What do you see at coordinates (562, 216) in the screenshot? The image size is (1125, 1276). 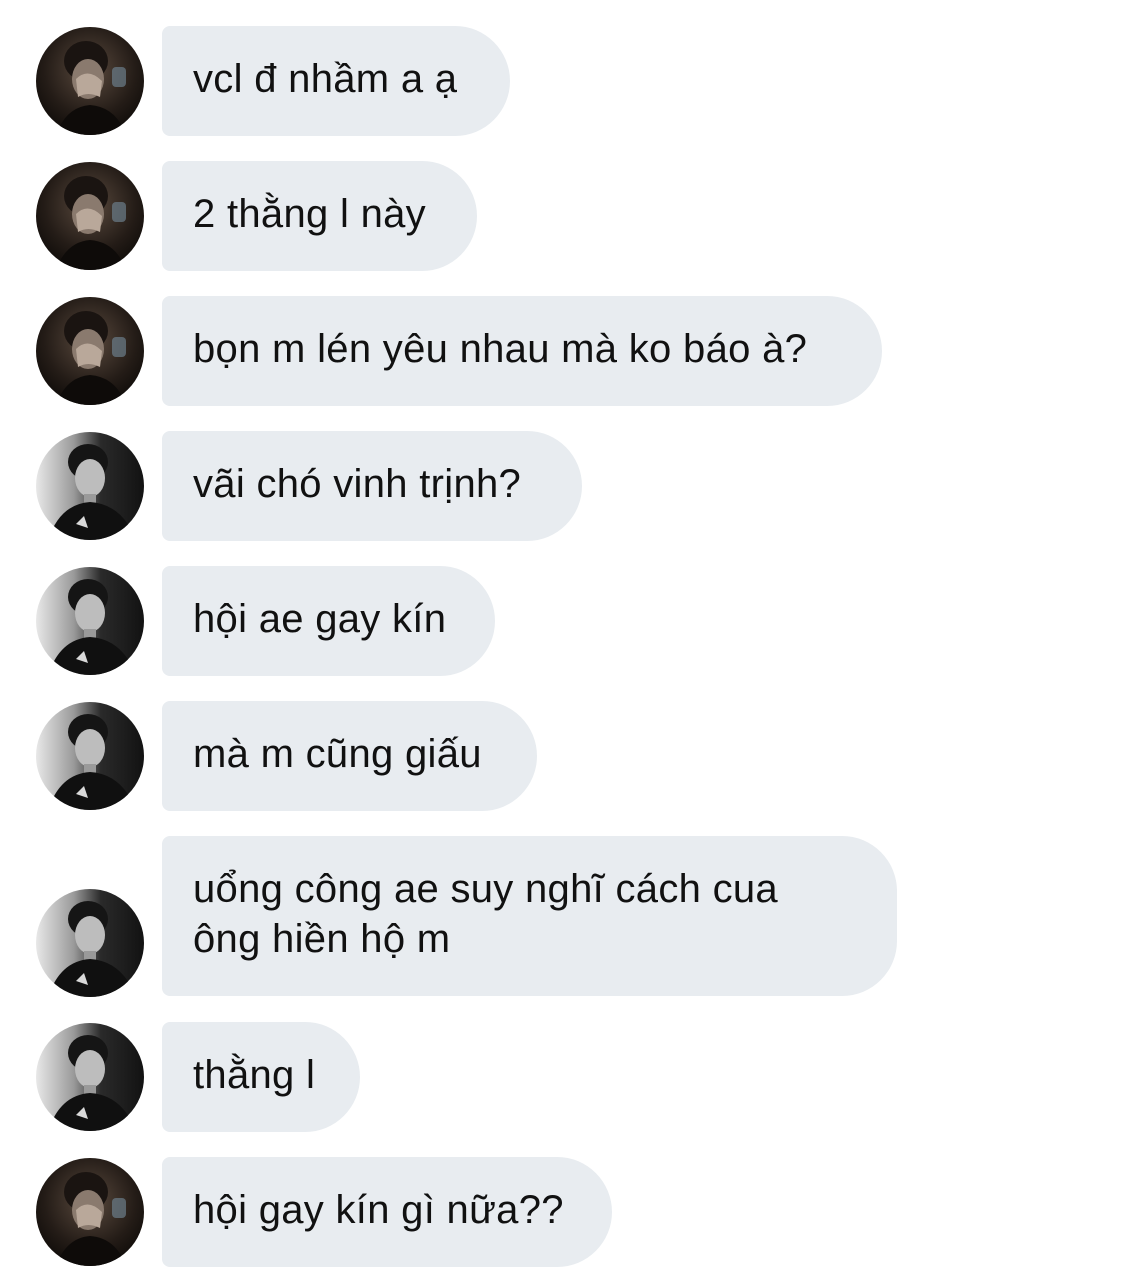 I see `message-row: 2 thằng l này` at bounding box center [562, 216].